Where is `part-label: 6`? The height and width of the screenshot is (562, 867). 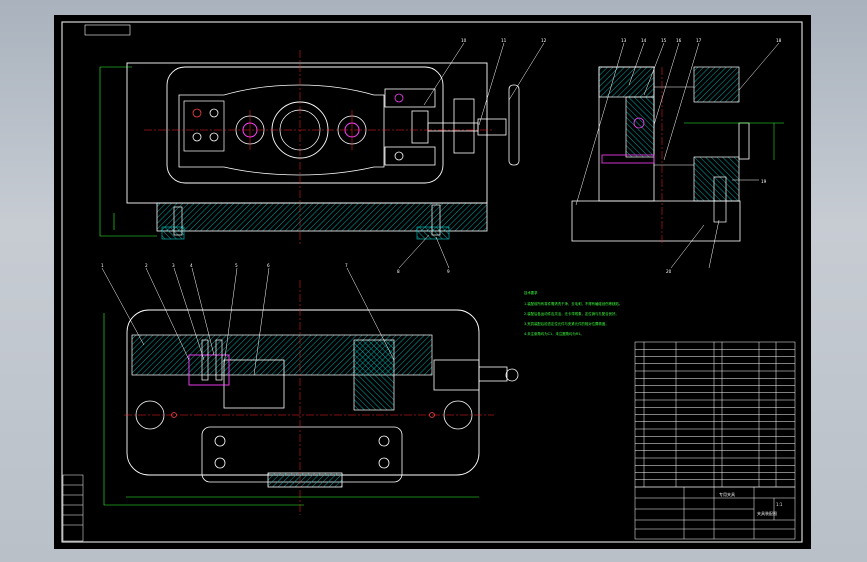
part-label: 6 is located at coordinates (268, 265).